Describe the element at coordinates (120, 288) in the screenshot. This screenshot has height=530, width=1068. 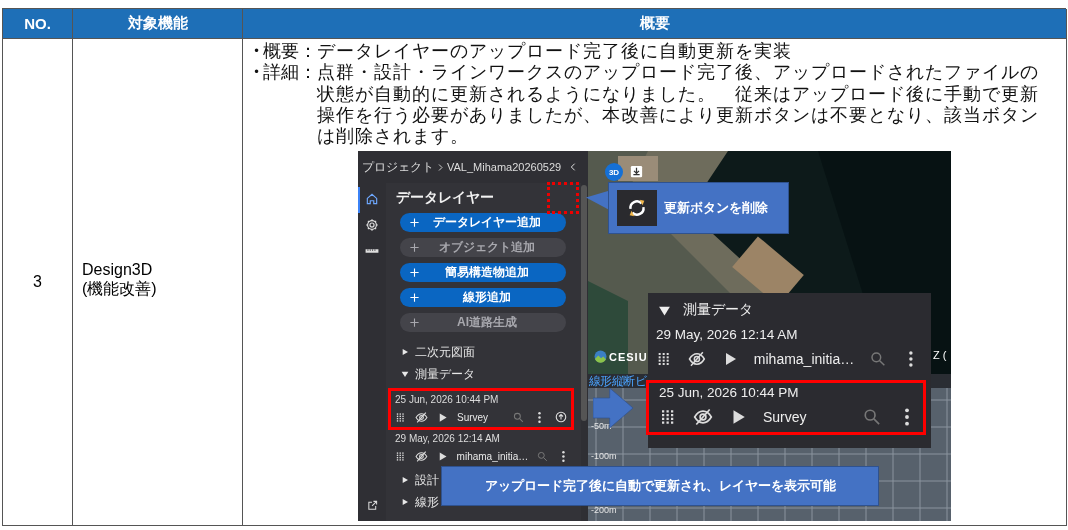
I see `feature-text: (機能改善)` at that location.